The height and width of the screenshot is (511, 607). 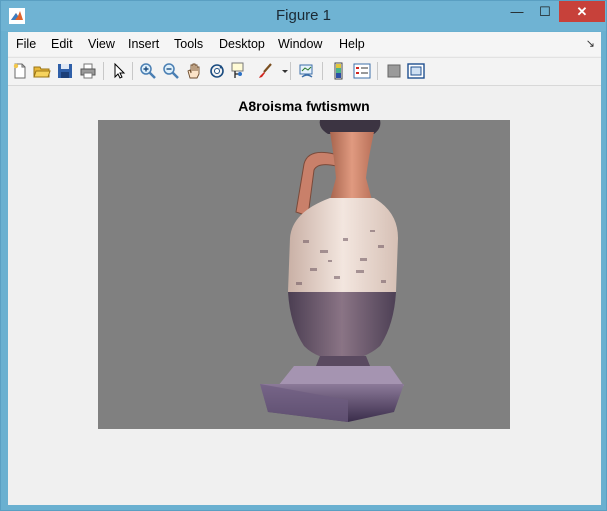 What do you see at coordinates (143, 44) in the screenshot?
I see `menu-insert: Insert` at bounding box center [143, 44].